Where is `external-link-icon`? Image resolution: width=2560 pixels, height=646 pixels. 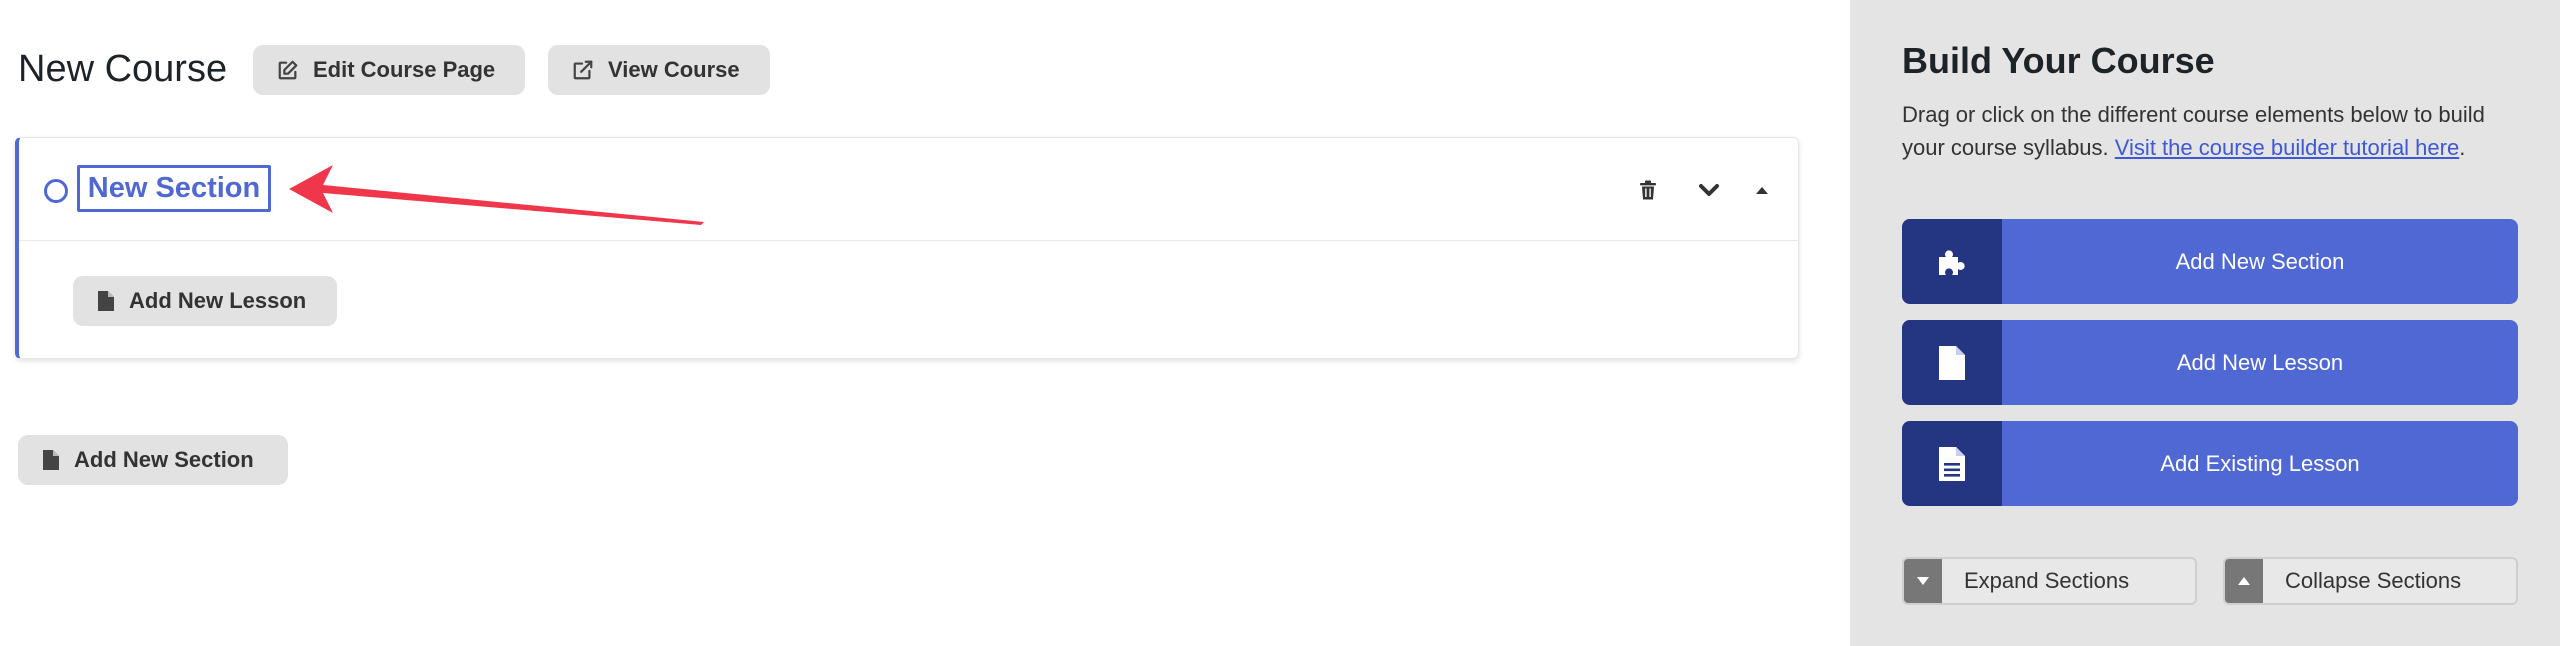
external-link-icon is located at coordinates (583, 70).